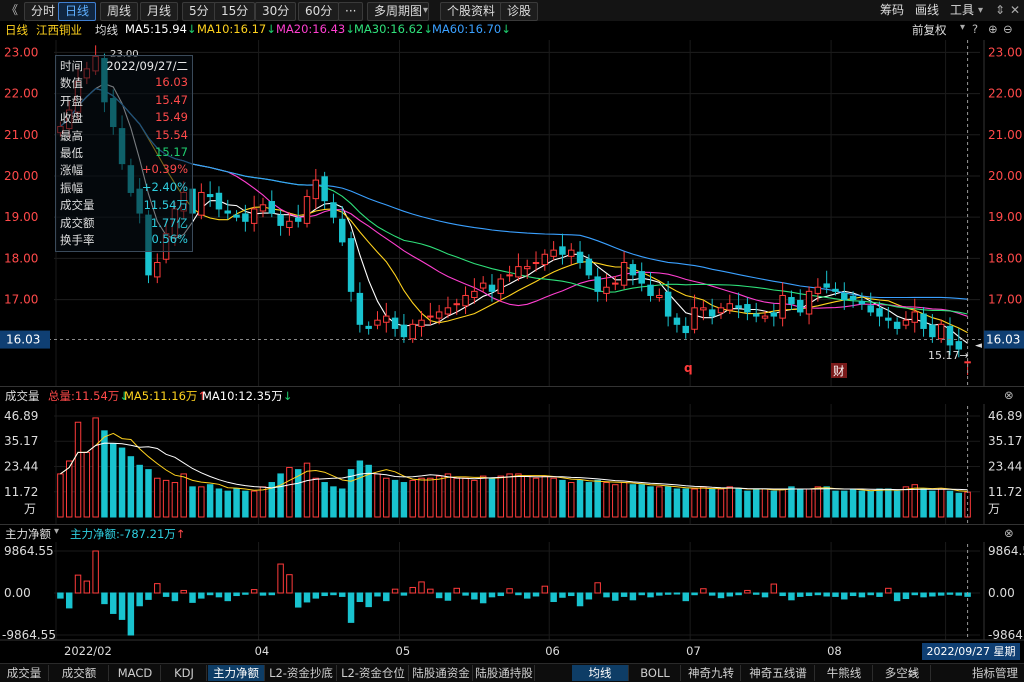 This screenshot has width=1024, height=682. What do you see at coordinates (71, 135) in the screenshot?
I see `tooltip-key: 最高` at bounding box center [71, 135].